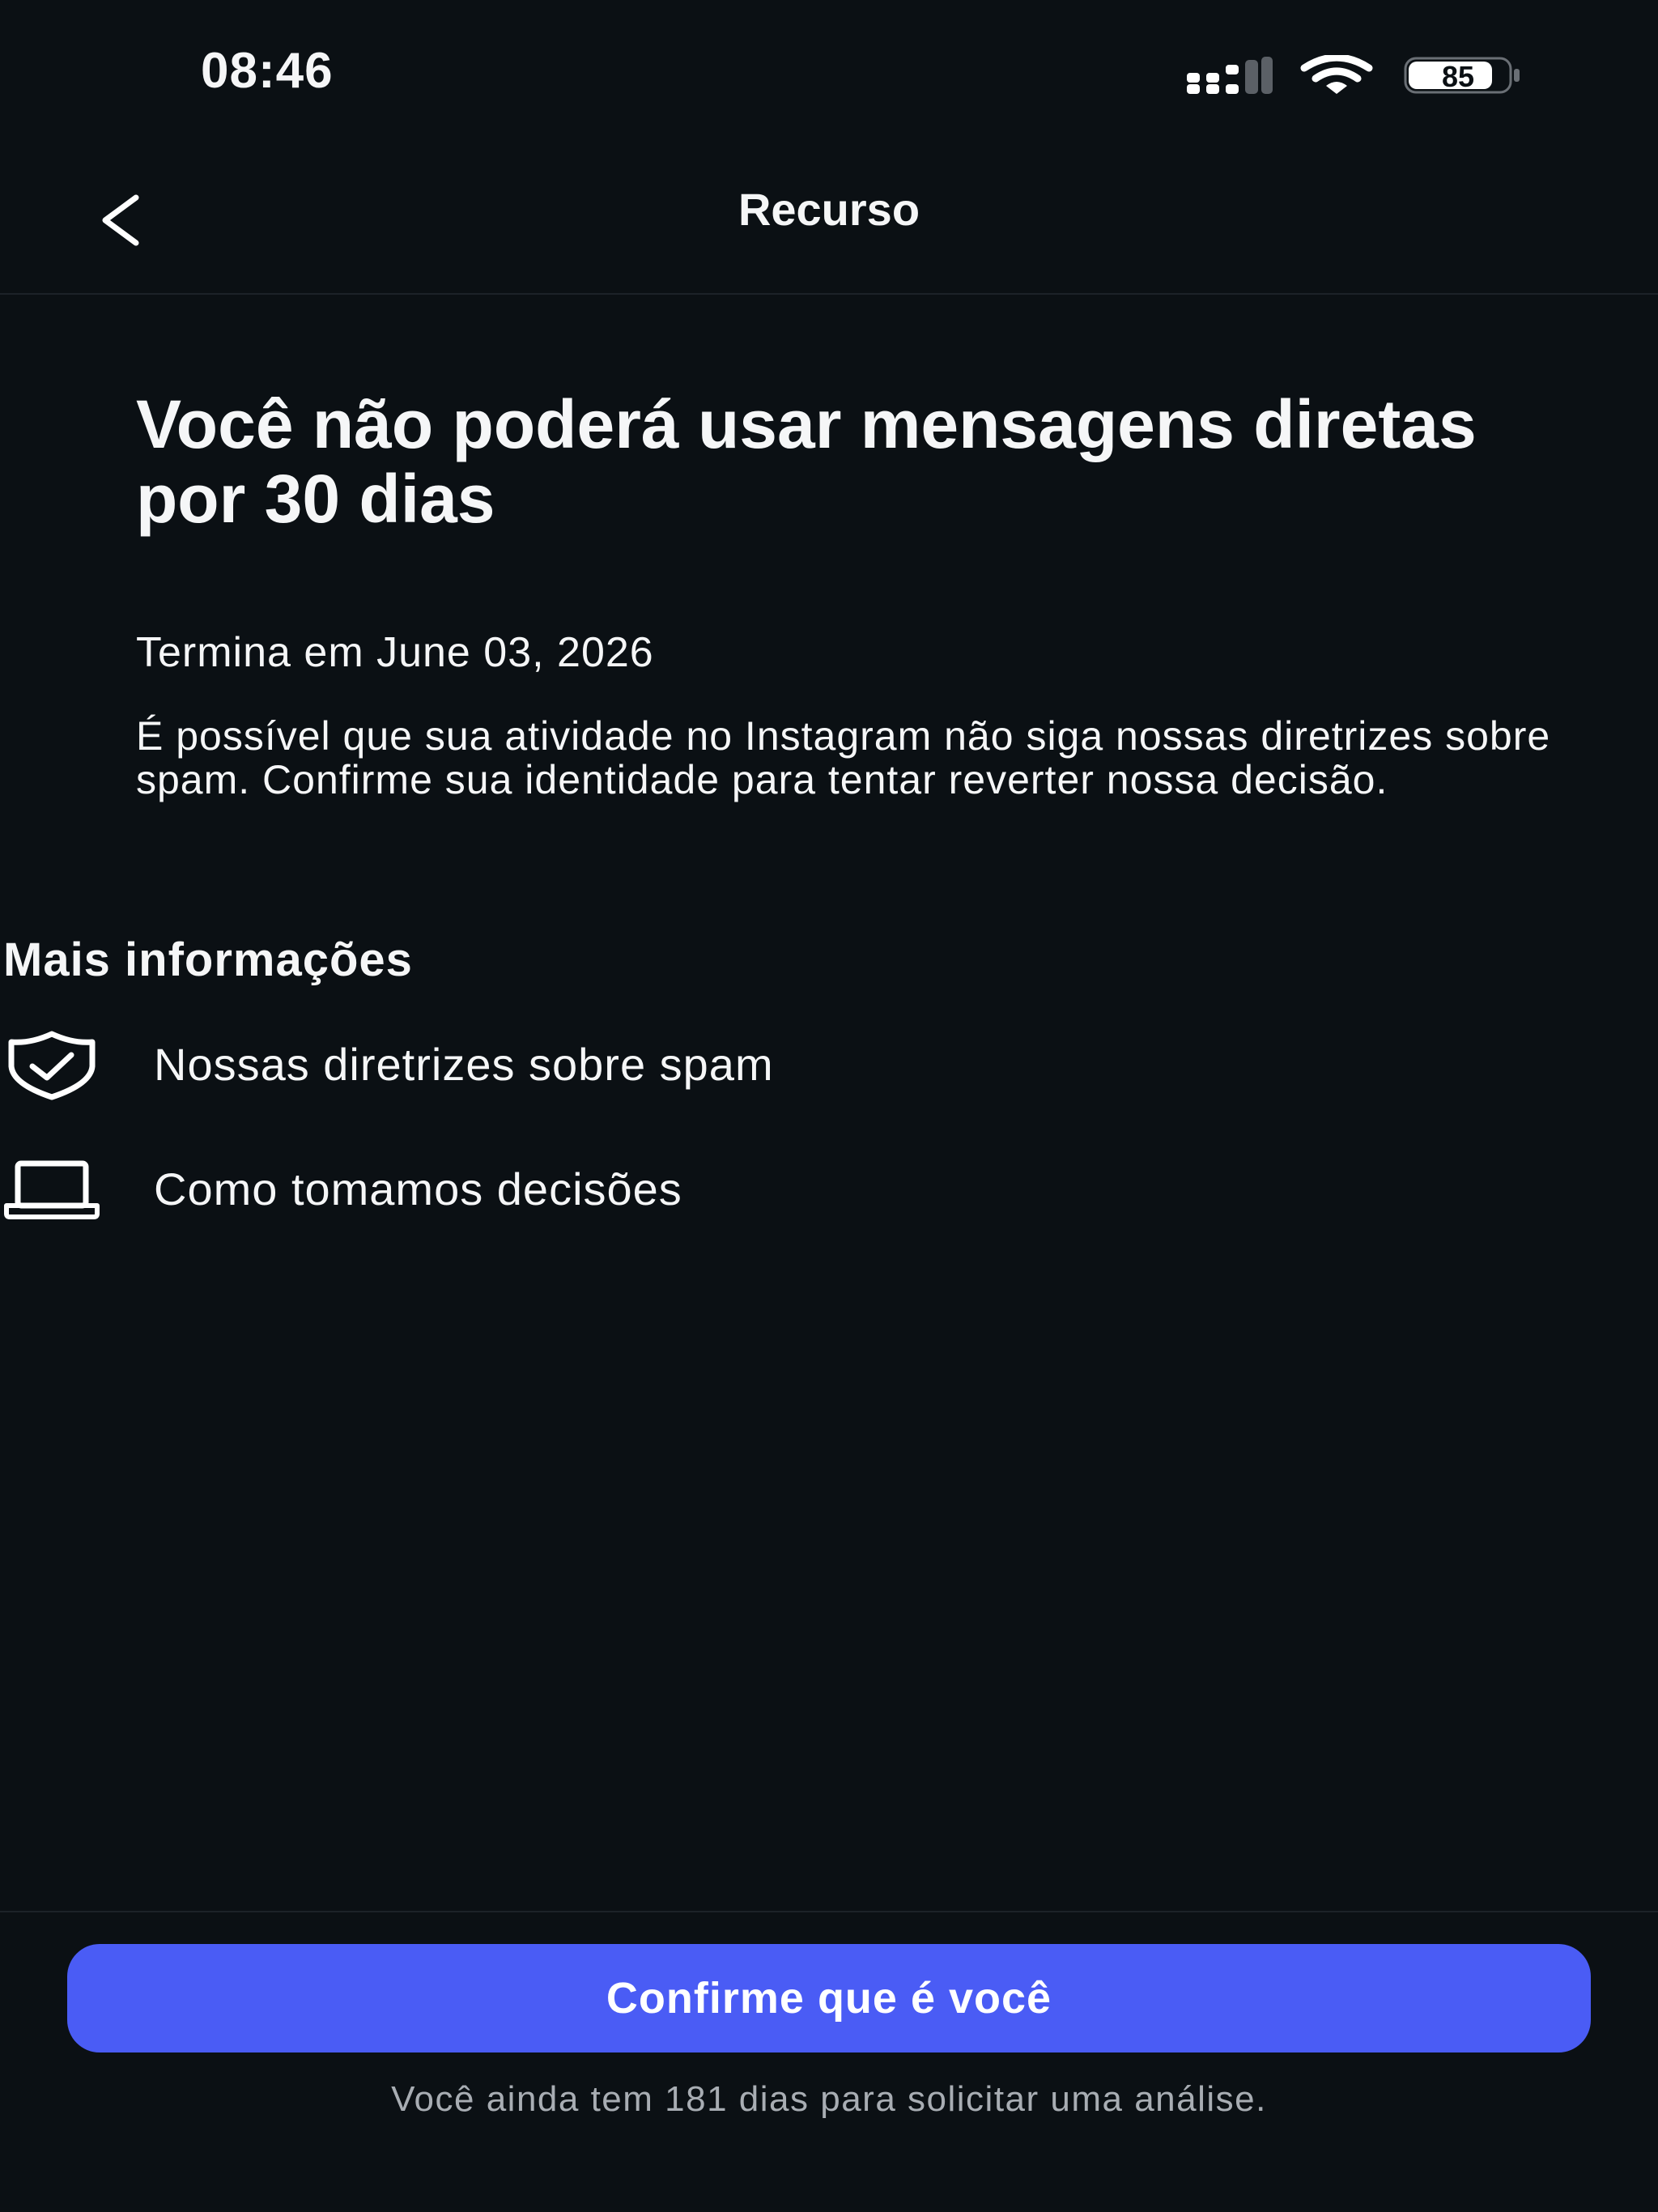 This screenshot has width=1658, height=2212. What do you see at coordinates (208, 960) in the screenshot?
I see `more-info-heading: Mais informações` at bounding box center [208, 960].